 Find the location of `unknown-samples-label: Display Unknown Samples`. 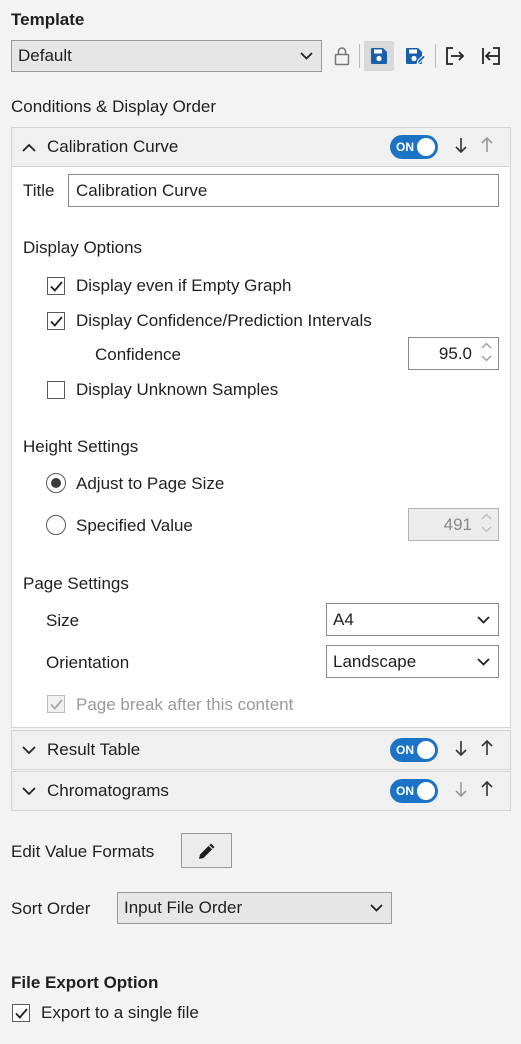

unknown-samples-label: Display Unknown Samples is located at coordinates (177, 389).